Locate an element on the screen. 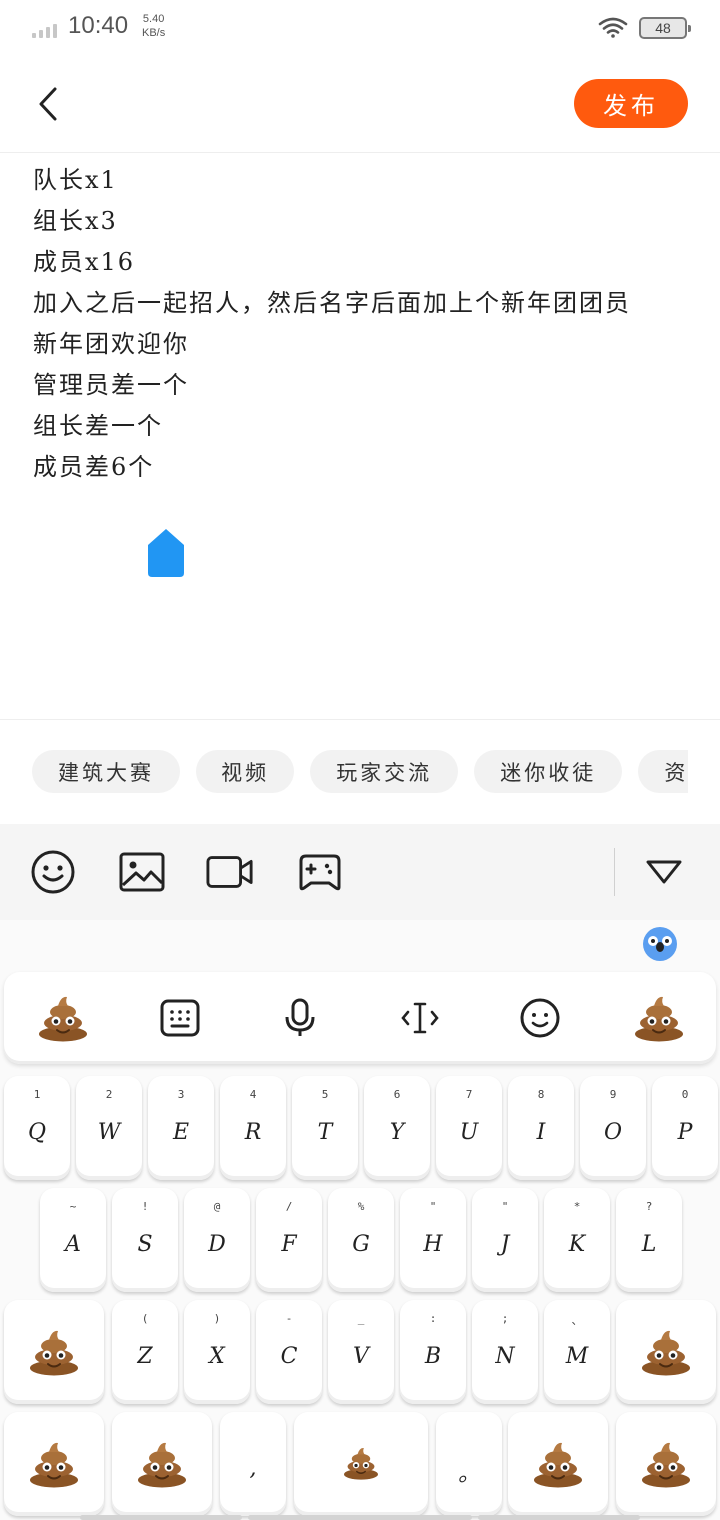  key-m: 、 M is located at coordinates (577, 1352).